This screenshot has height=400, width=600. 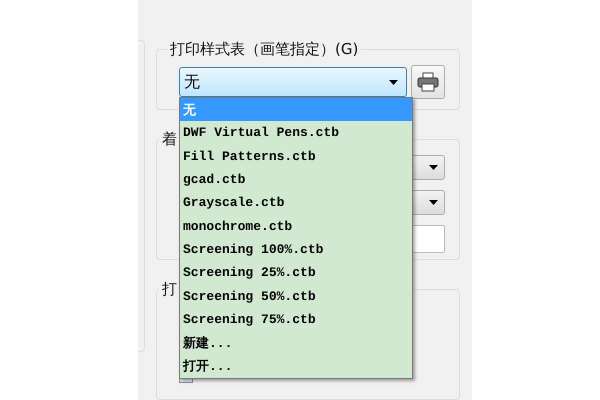 I want to click on dropdown-option: Grayscale.ctb, so click(x=296, y=202).